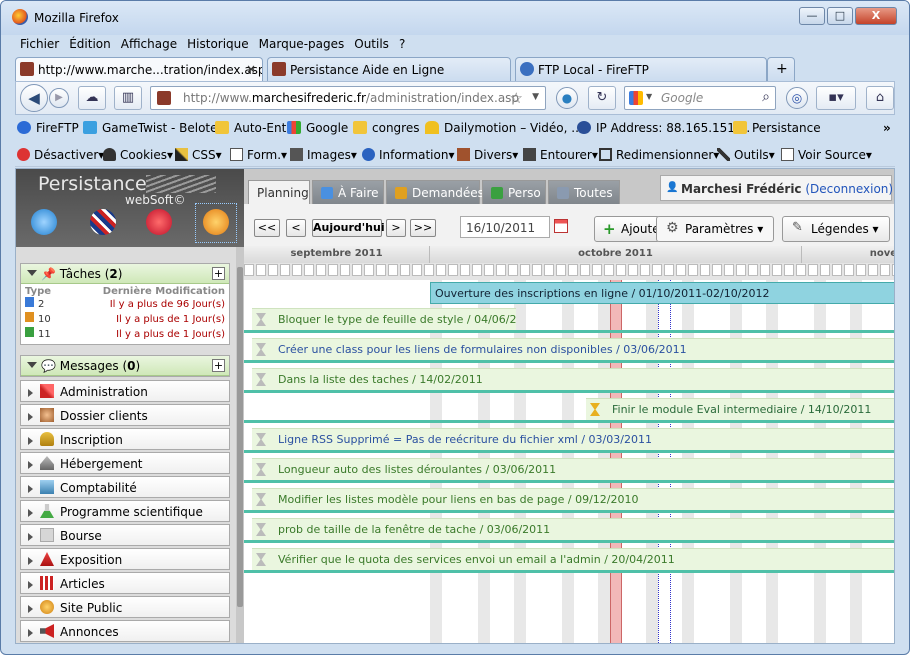 Image resolution: width=910 pixels, height=655 pixels. Describe the element at coordinates (302, 46) in the screenshot. I see `menu-marque-pages: Marque-pages` at that location.